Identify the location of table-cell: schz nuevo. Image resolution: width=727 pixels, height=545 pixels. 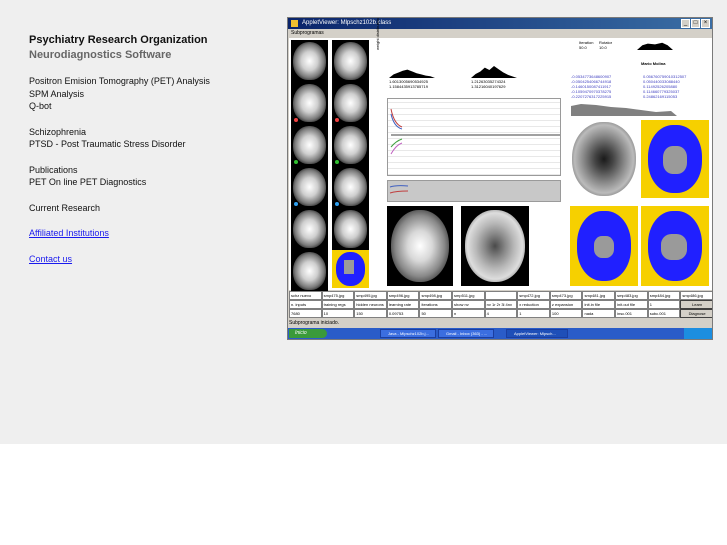
(305, 295).